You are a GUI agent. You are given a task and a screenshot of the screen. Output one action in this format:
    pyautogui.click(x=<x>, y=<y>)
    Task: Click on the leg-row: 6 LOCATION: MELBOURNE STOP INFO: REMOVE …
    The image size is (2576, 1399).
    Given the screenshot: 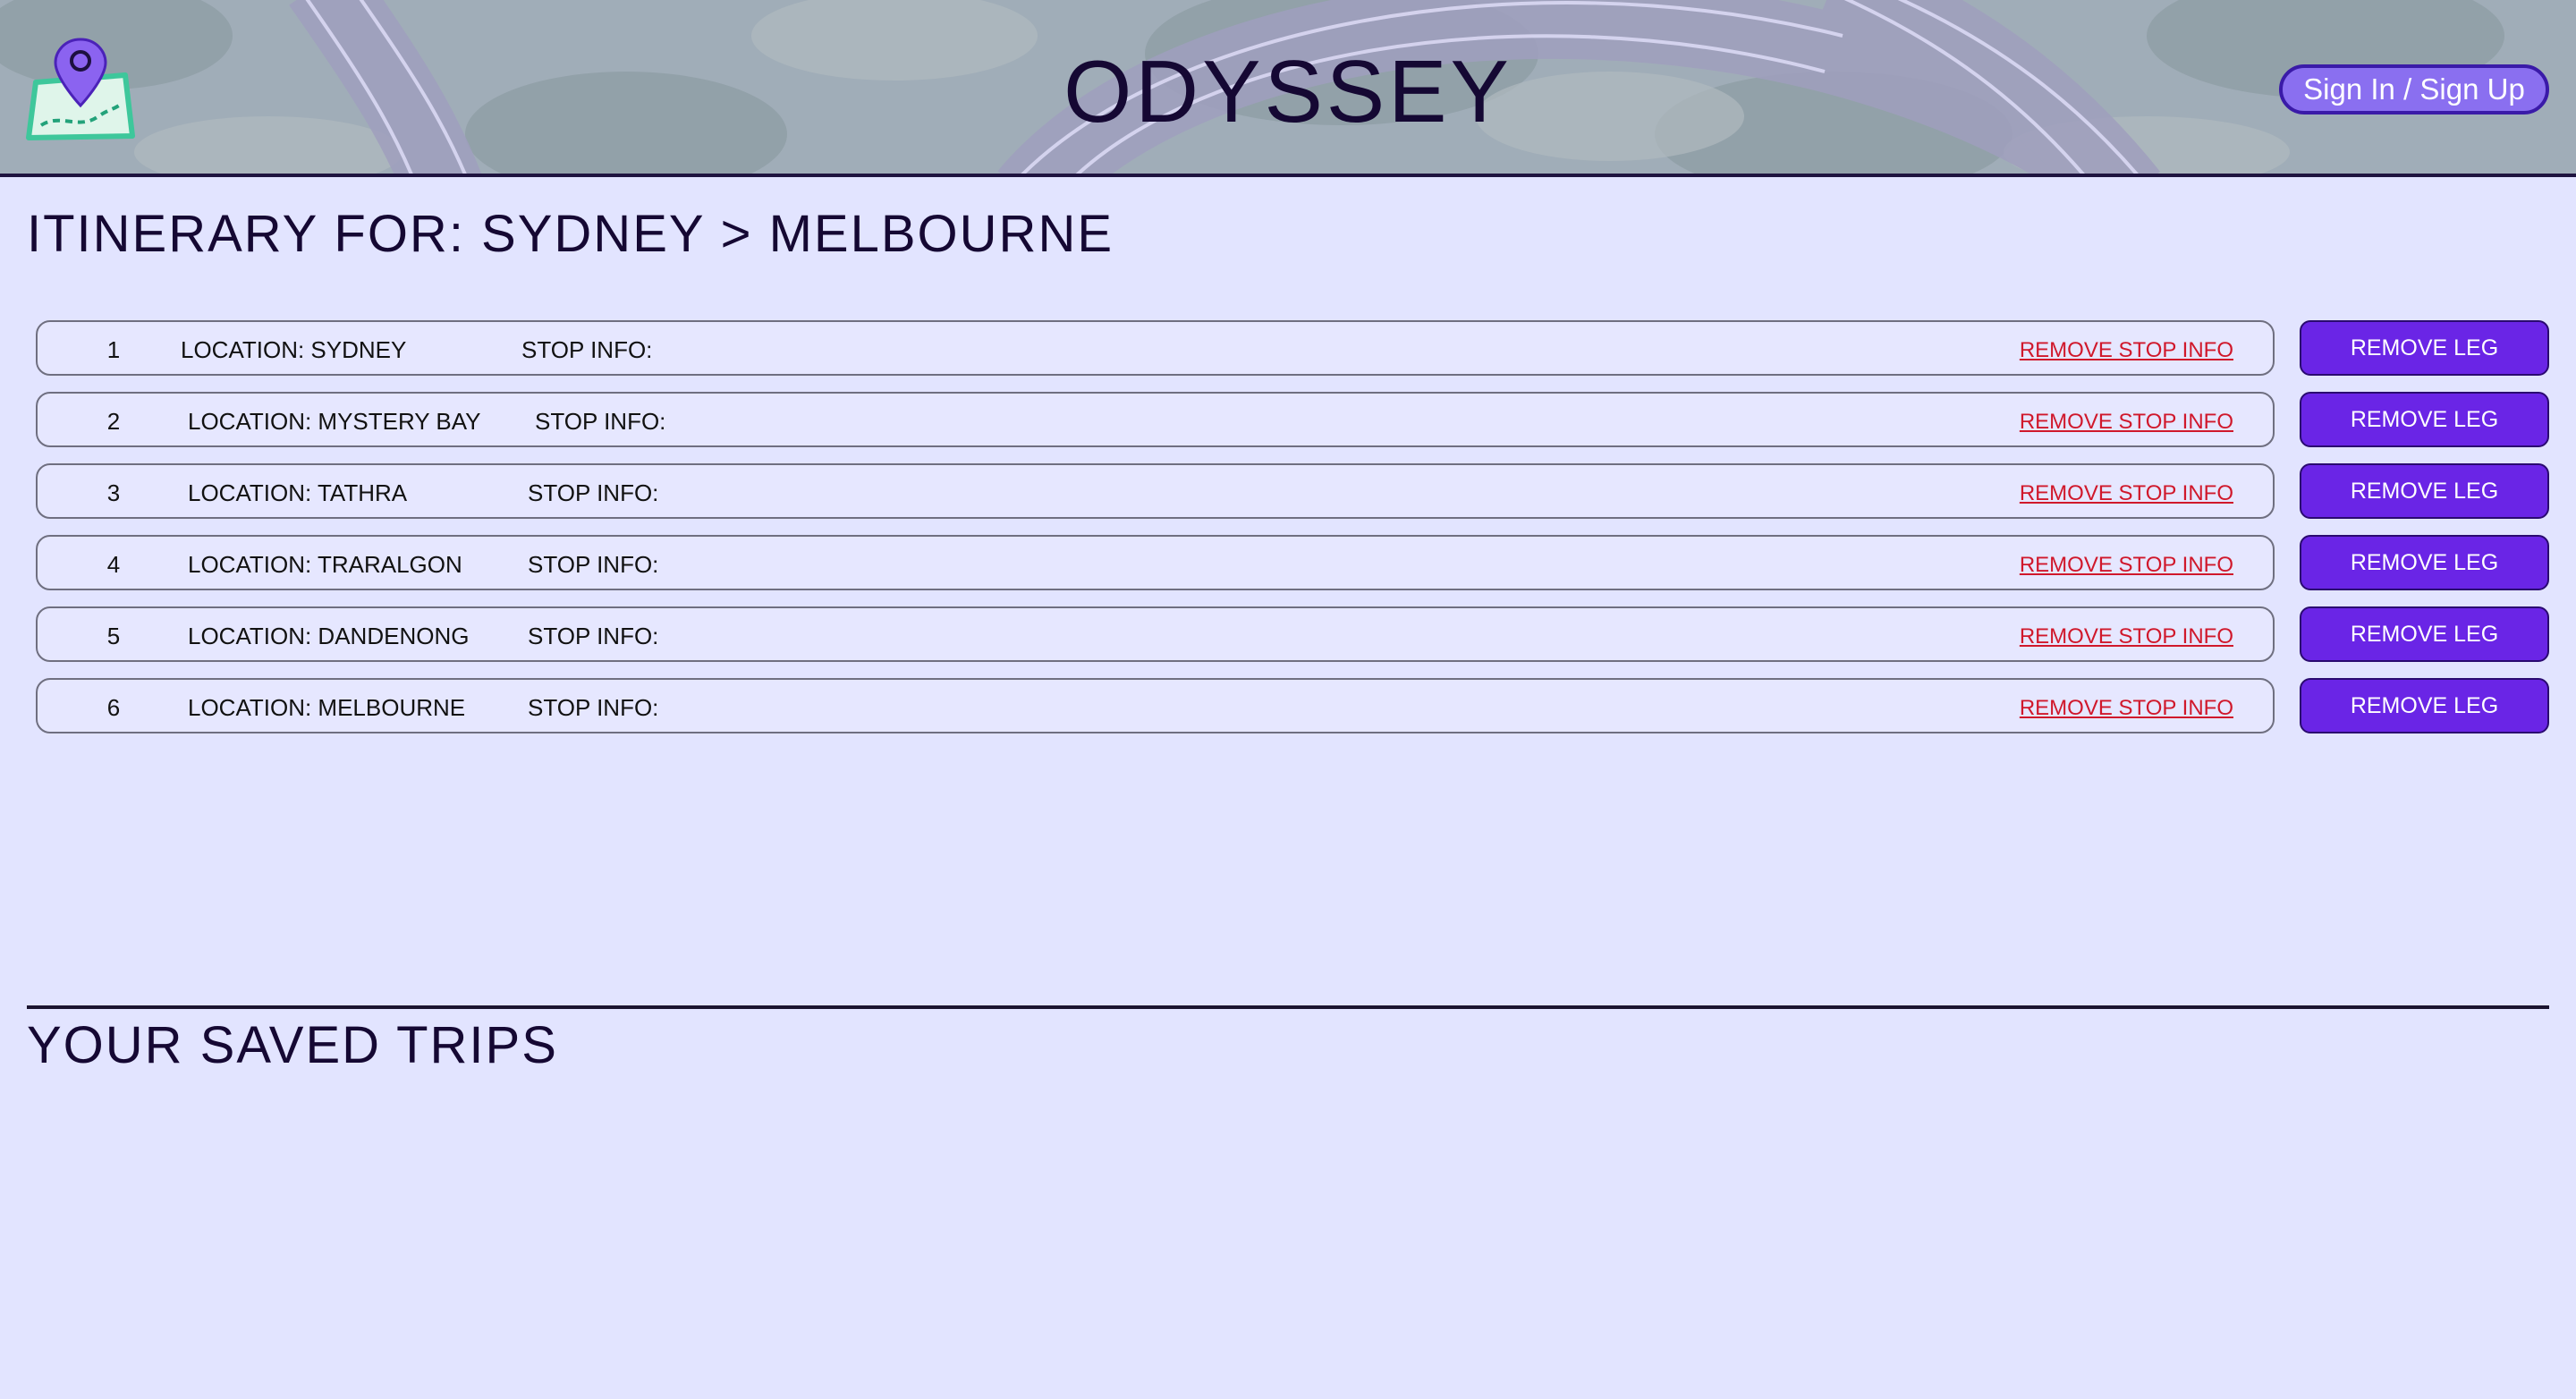 What is the action you would take?
    pyautogui.click(x=1292, y=705)
    